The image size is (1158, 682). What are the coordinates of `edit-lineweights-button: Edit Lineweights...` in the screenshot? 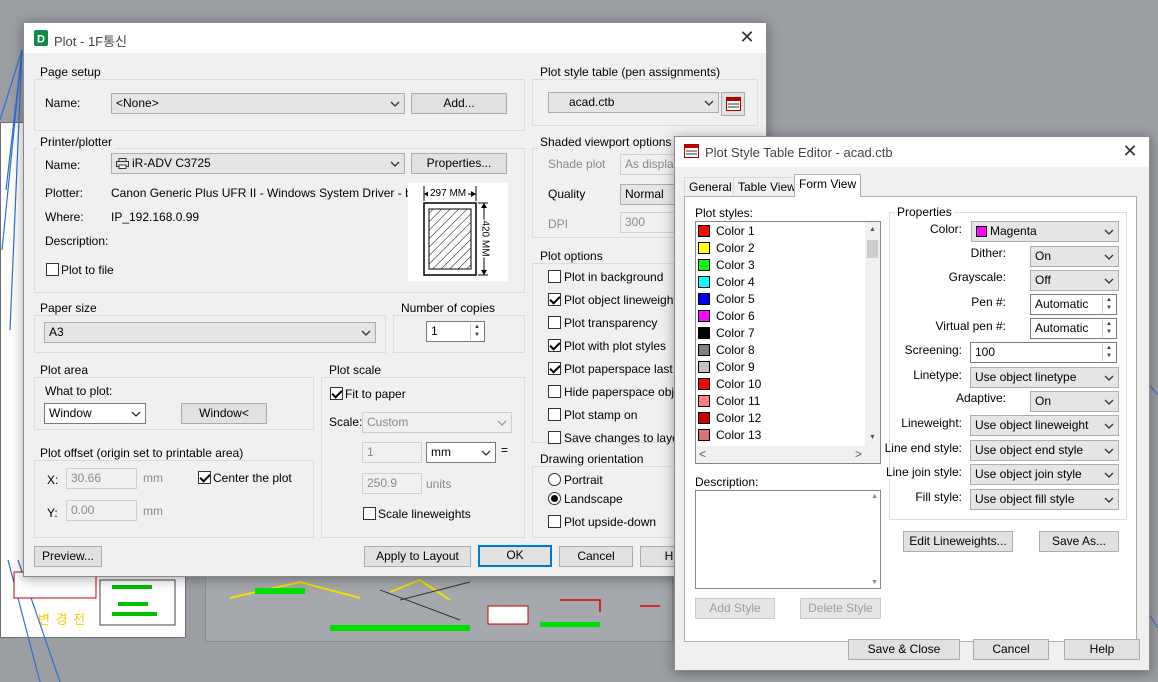 It's located at (958, 541).